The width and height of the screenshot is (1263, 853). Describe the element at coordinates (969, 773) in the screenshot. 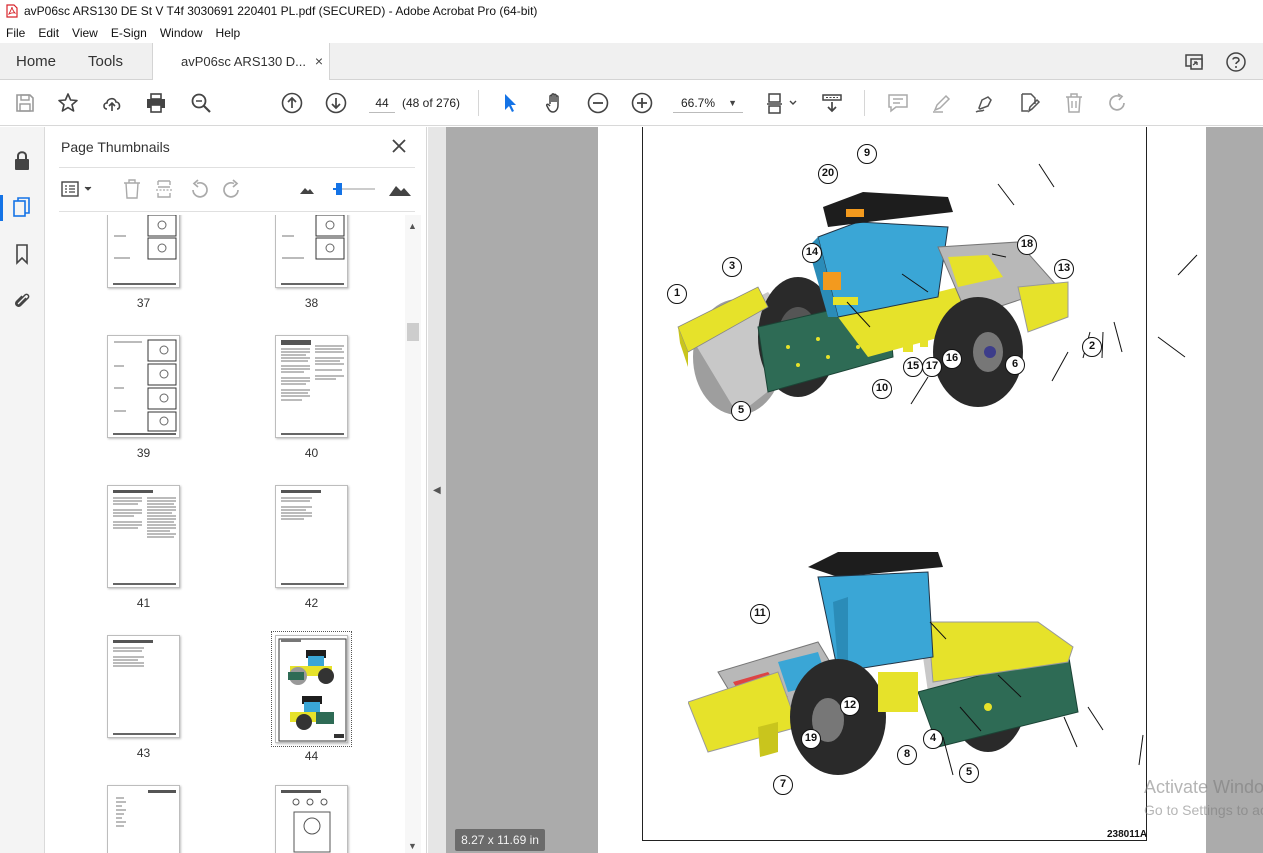

I see `callout-label: 5` at that location.